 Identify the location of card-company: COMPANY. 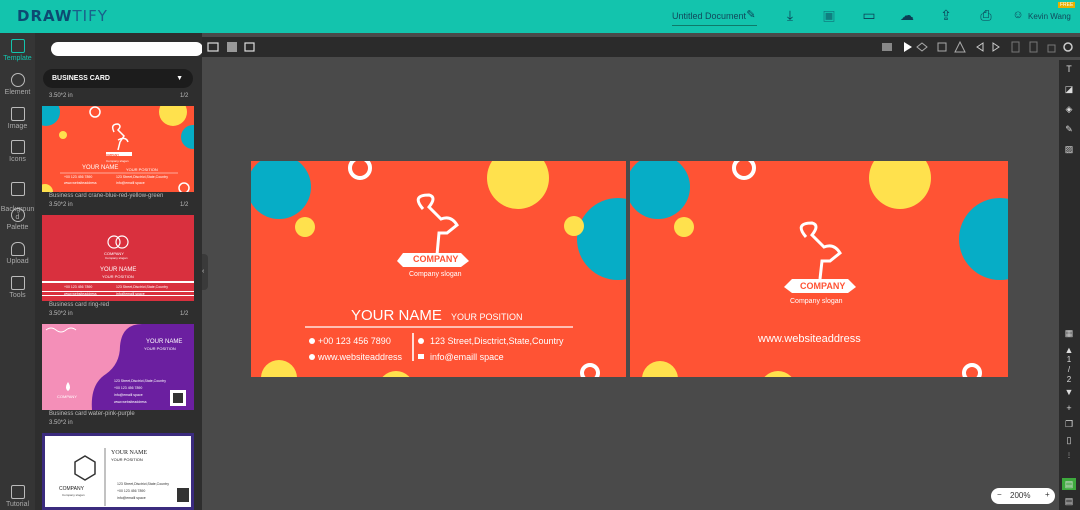
(435, 259).